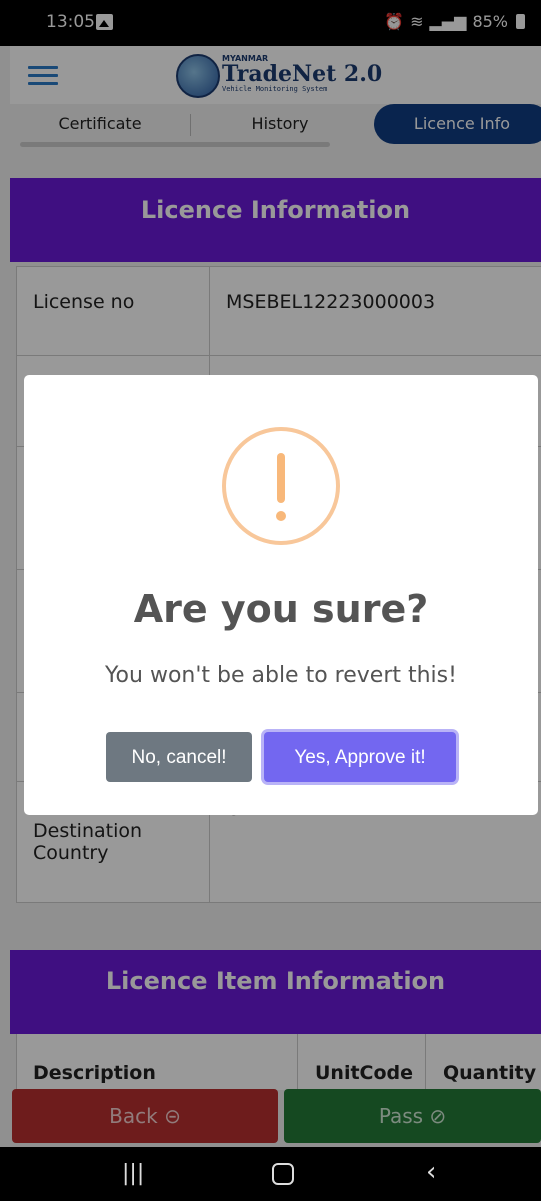 The image size is (541, 1201). I want to click on dialog-title: Are you sure?, so click(281, 609).